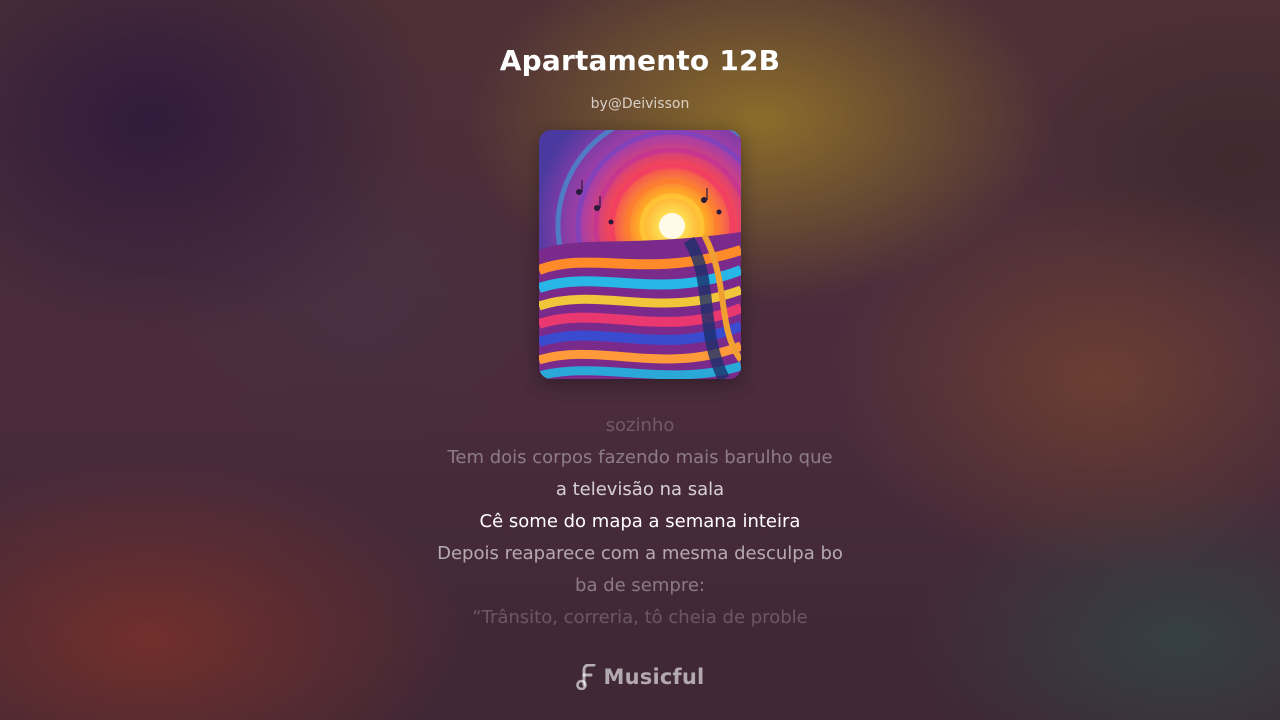  What do you see at coordinates (586, 677) in the screenshot?
I see `music-note-logo-icon` at bounding box center [586, 677].